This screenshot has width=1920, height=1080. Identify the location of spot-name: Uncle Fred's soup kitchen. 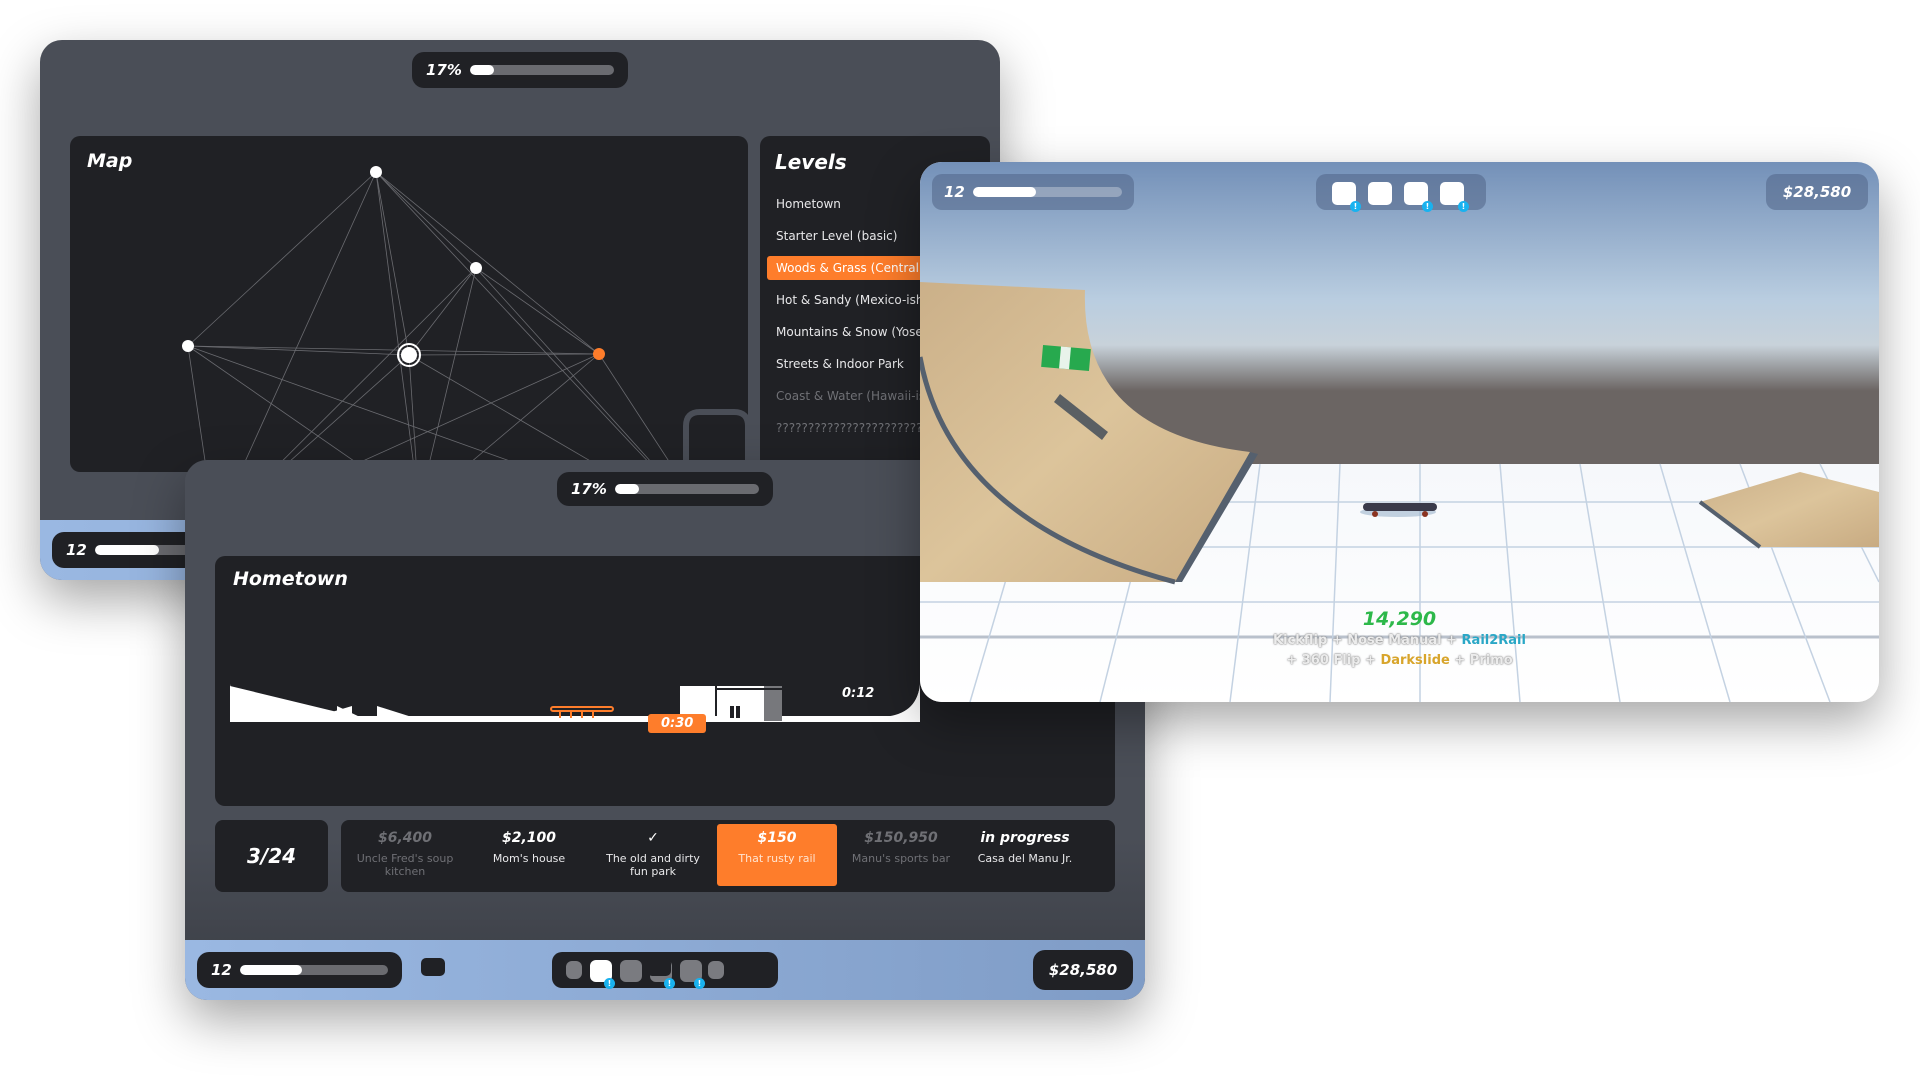
(405, 865).